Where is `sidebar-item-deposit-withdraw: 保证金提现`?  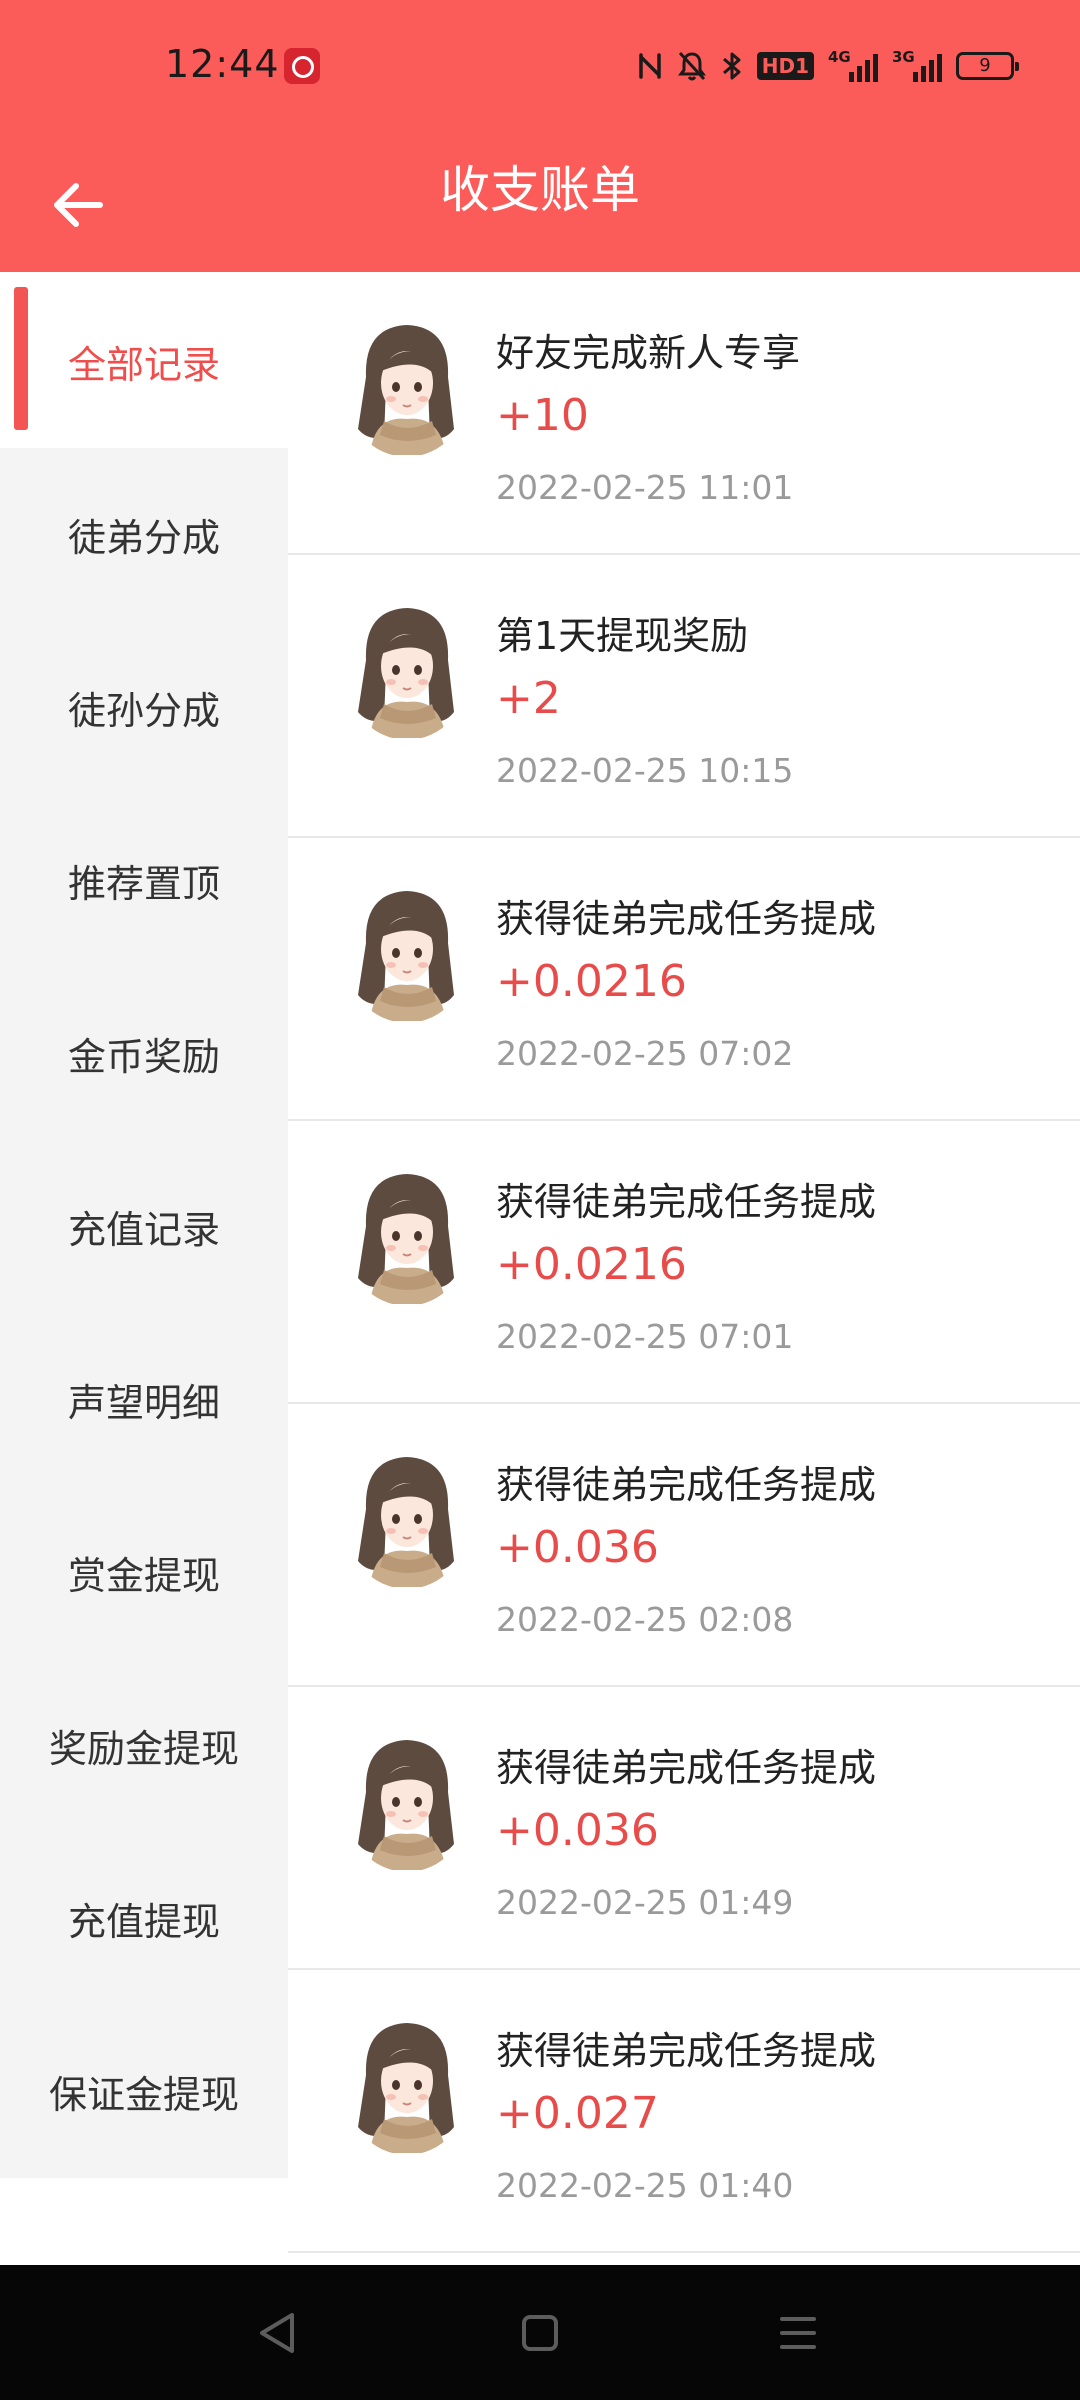 sidebar-item-deposit-withdraw: 保证金提现 is located at coordinates (144, 2091).